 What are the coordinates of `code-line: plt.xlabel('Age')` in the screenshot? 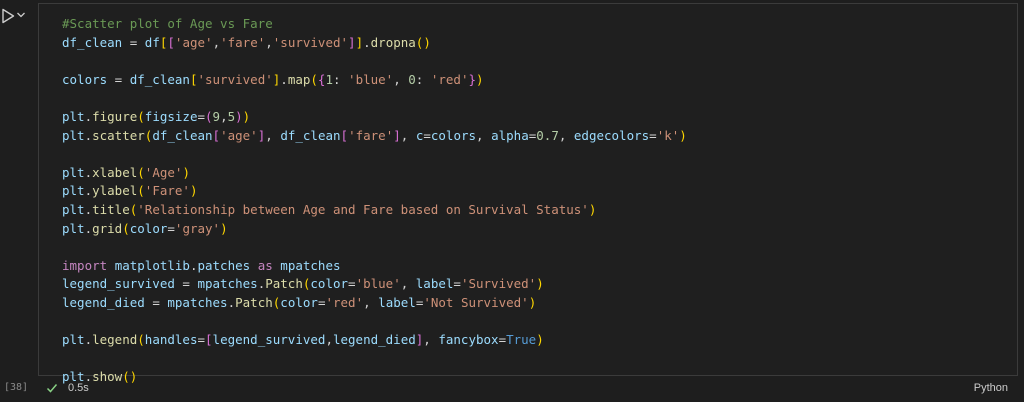 It's located at (374, 173).